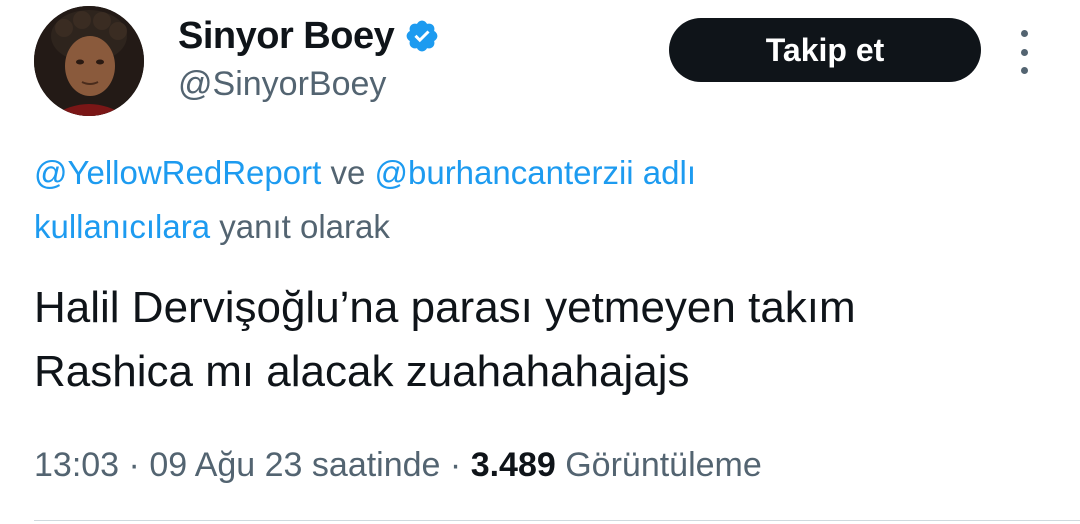 The image size is (1080, 524). Describe the element at coordinates (76, 465) in the screenshot. I see `tweet-time: 13:03` at that location.